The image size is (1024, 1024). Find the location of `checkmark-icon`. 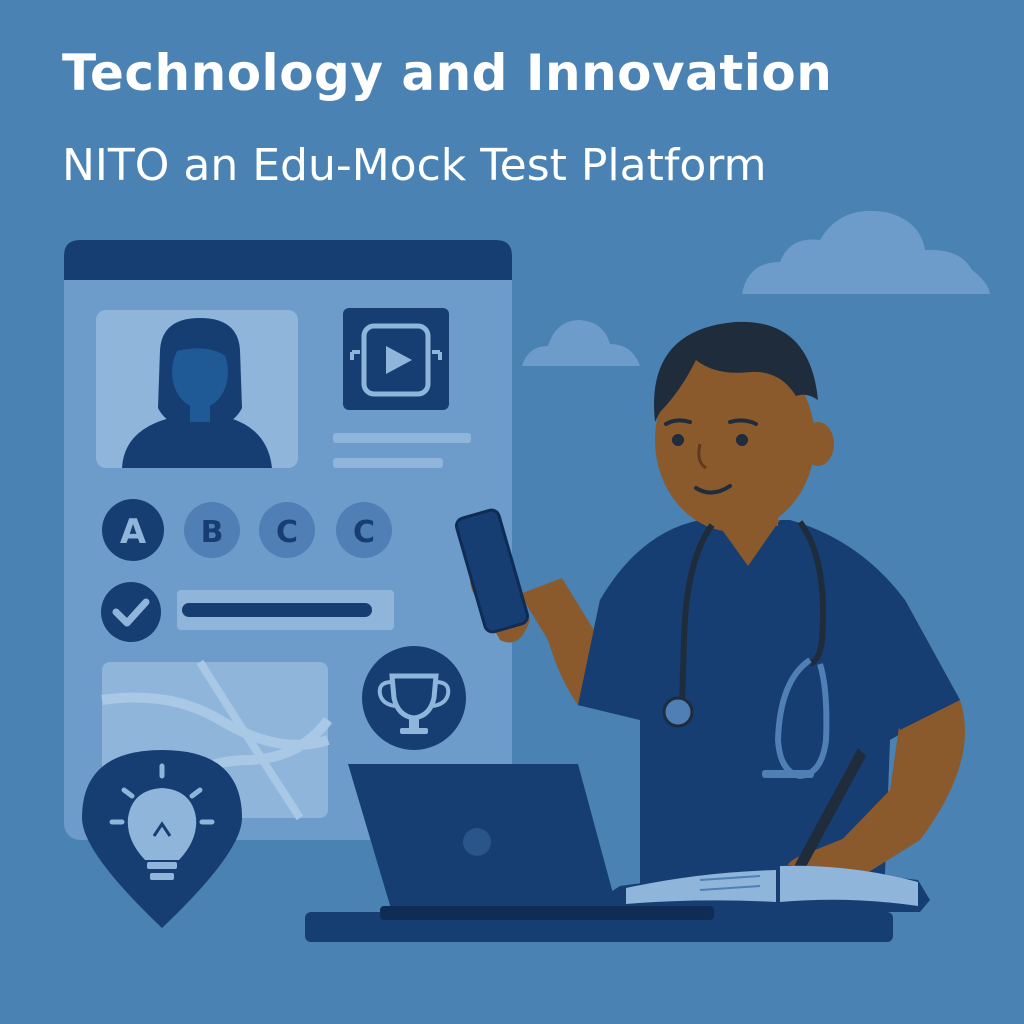

checkmark-icon is located at coordinates (131, 612).